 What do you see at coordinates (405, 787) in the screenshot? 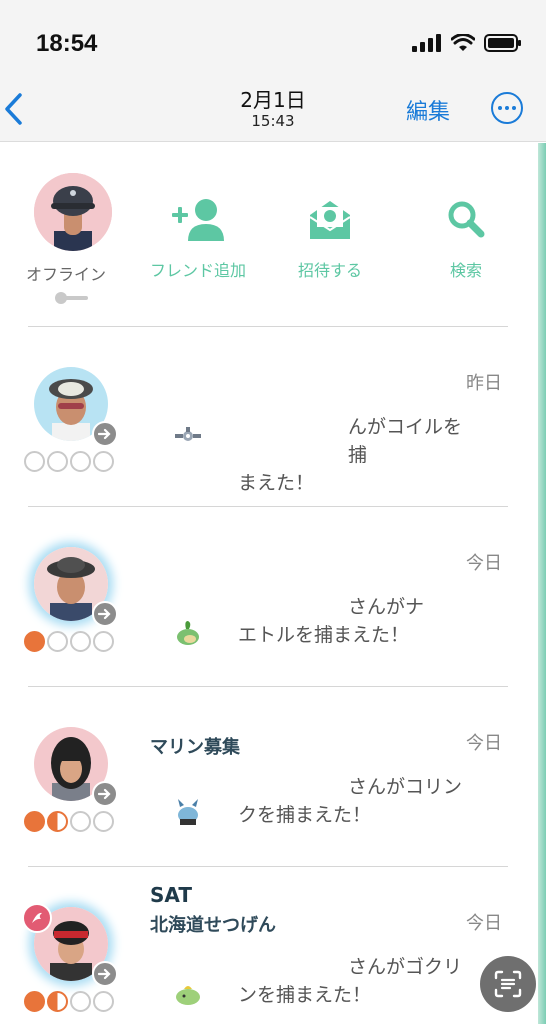
I see `activity-message-line1: さんがコリン` at bounding box center [405, 787].